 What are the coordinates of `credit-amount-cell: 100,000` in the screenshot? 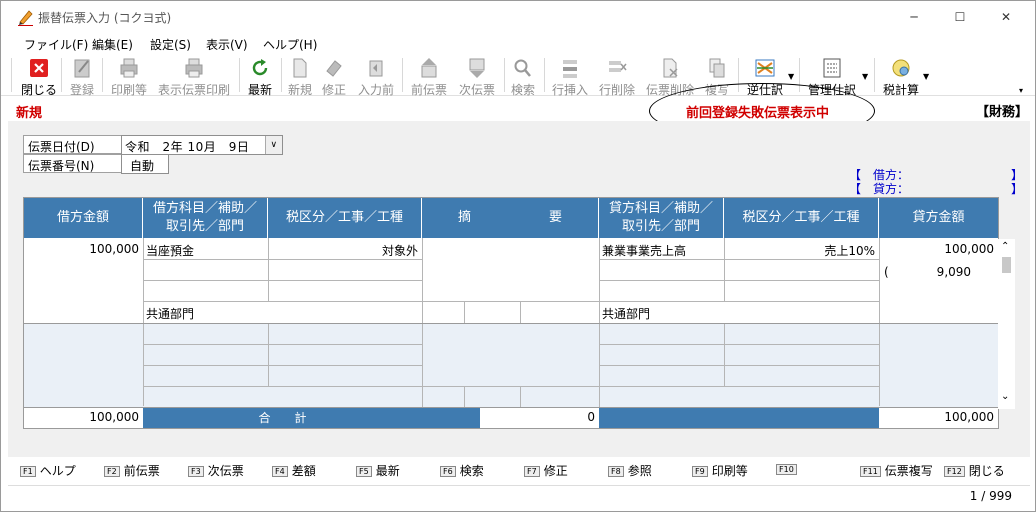 It's located at (938, 249).